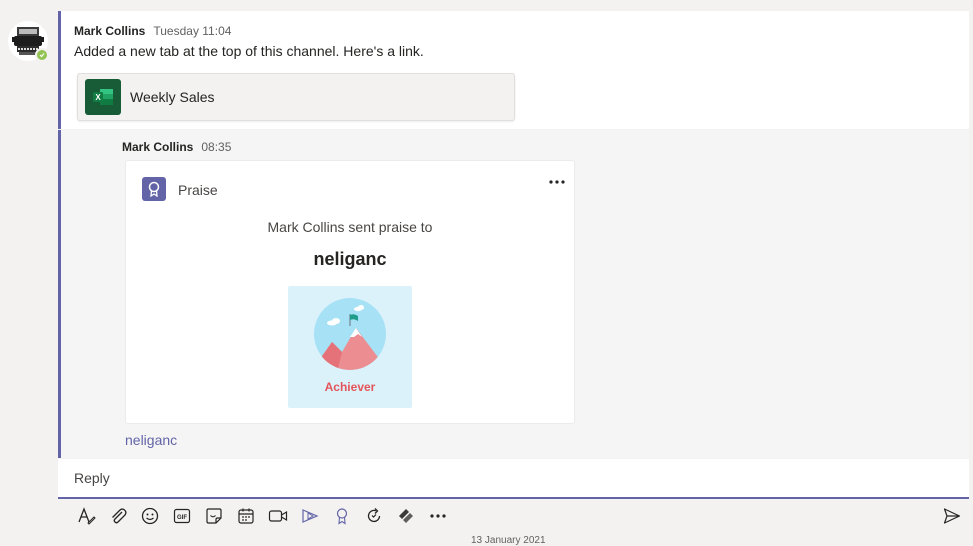 Image resolution: width=973 pixels, height=546 pixels. What do you see at coordinates (374, 516) in the screenshot?
I see `loop-icon` at bounding box center [374, 516].